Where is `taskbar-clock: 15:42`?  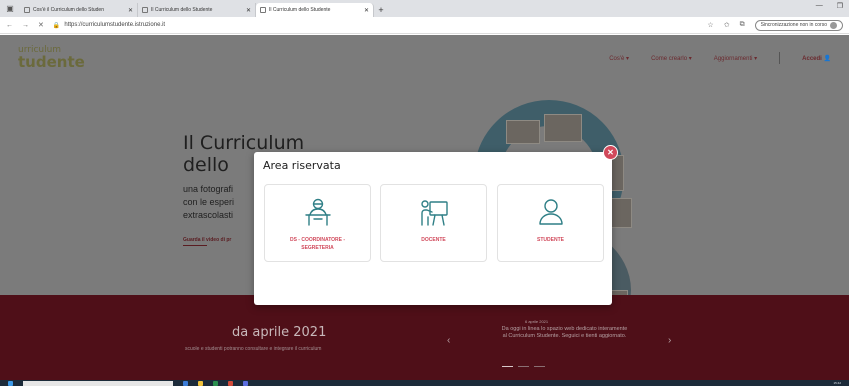 taskbar-clock: 15:42 is located at coordinates (837, 383).